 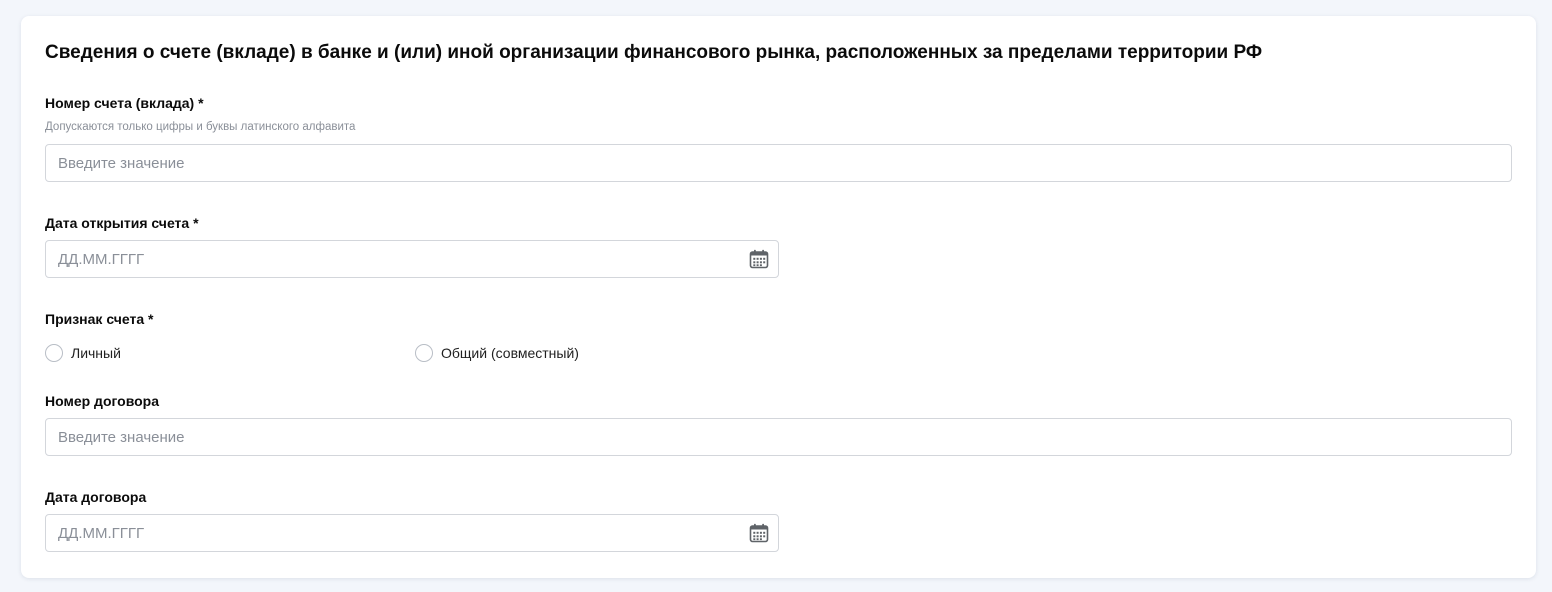 I want to click on radio-option-joint: Общий (совместный), so click(x=497, y=353).